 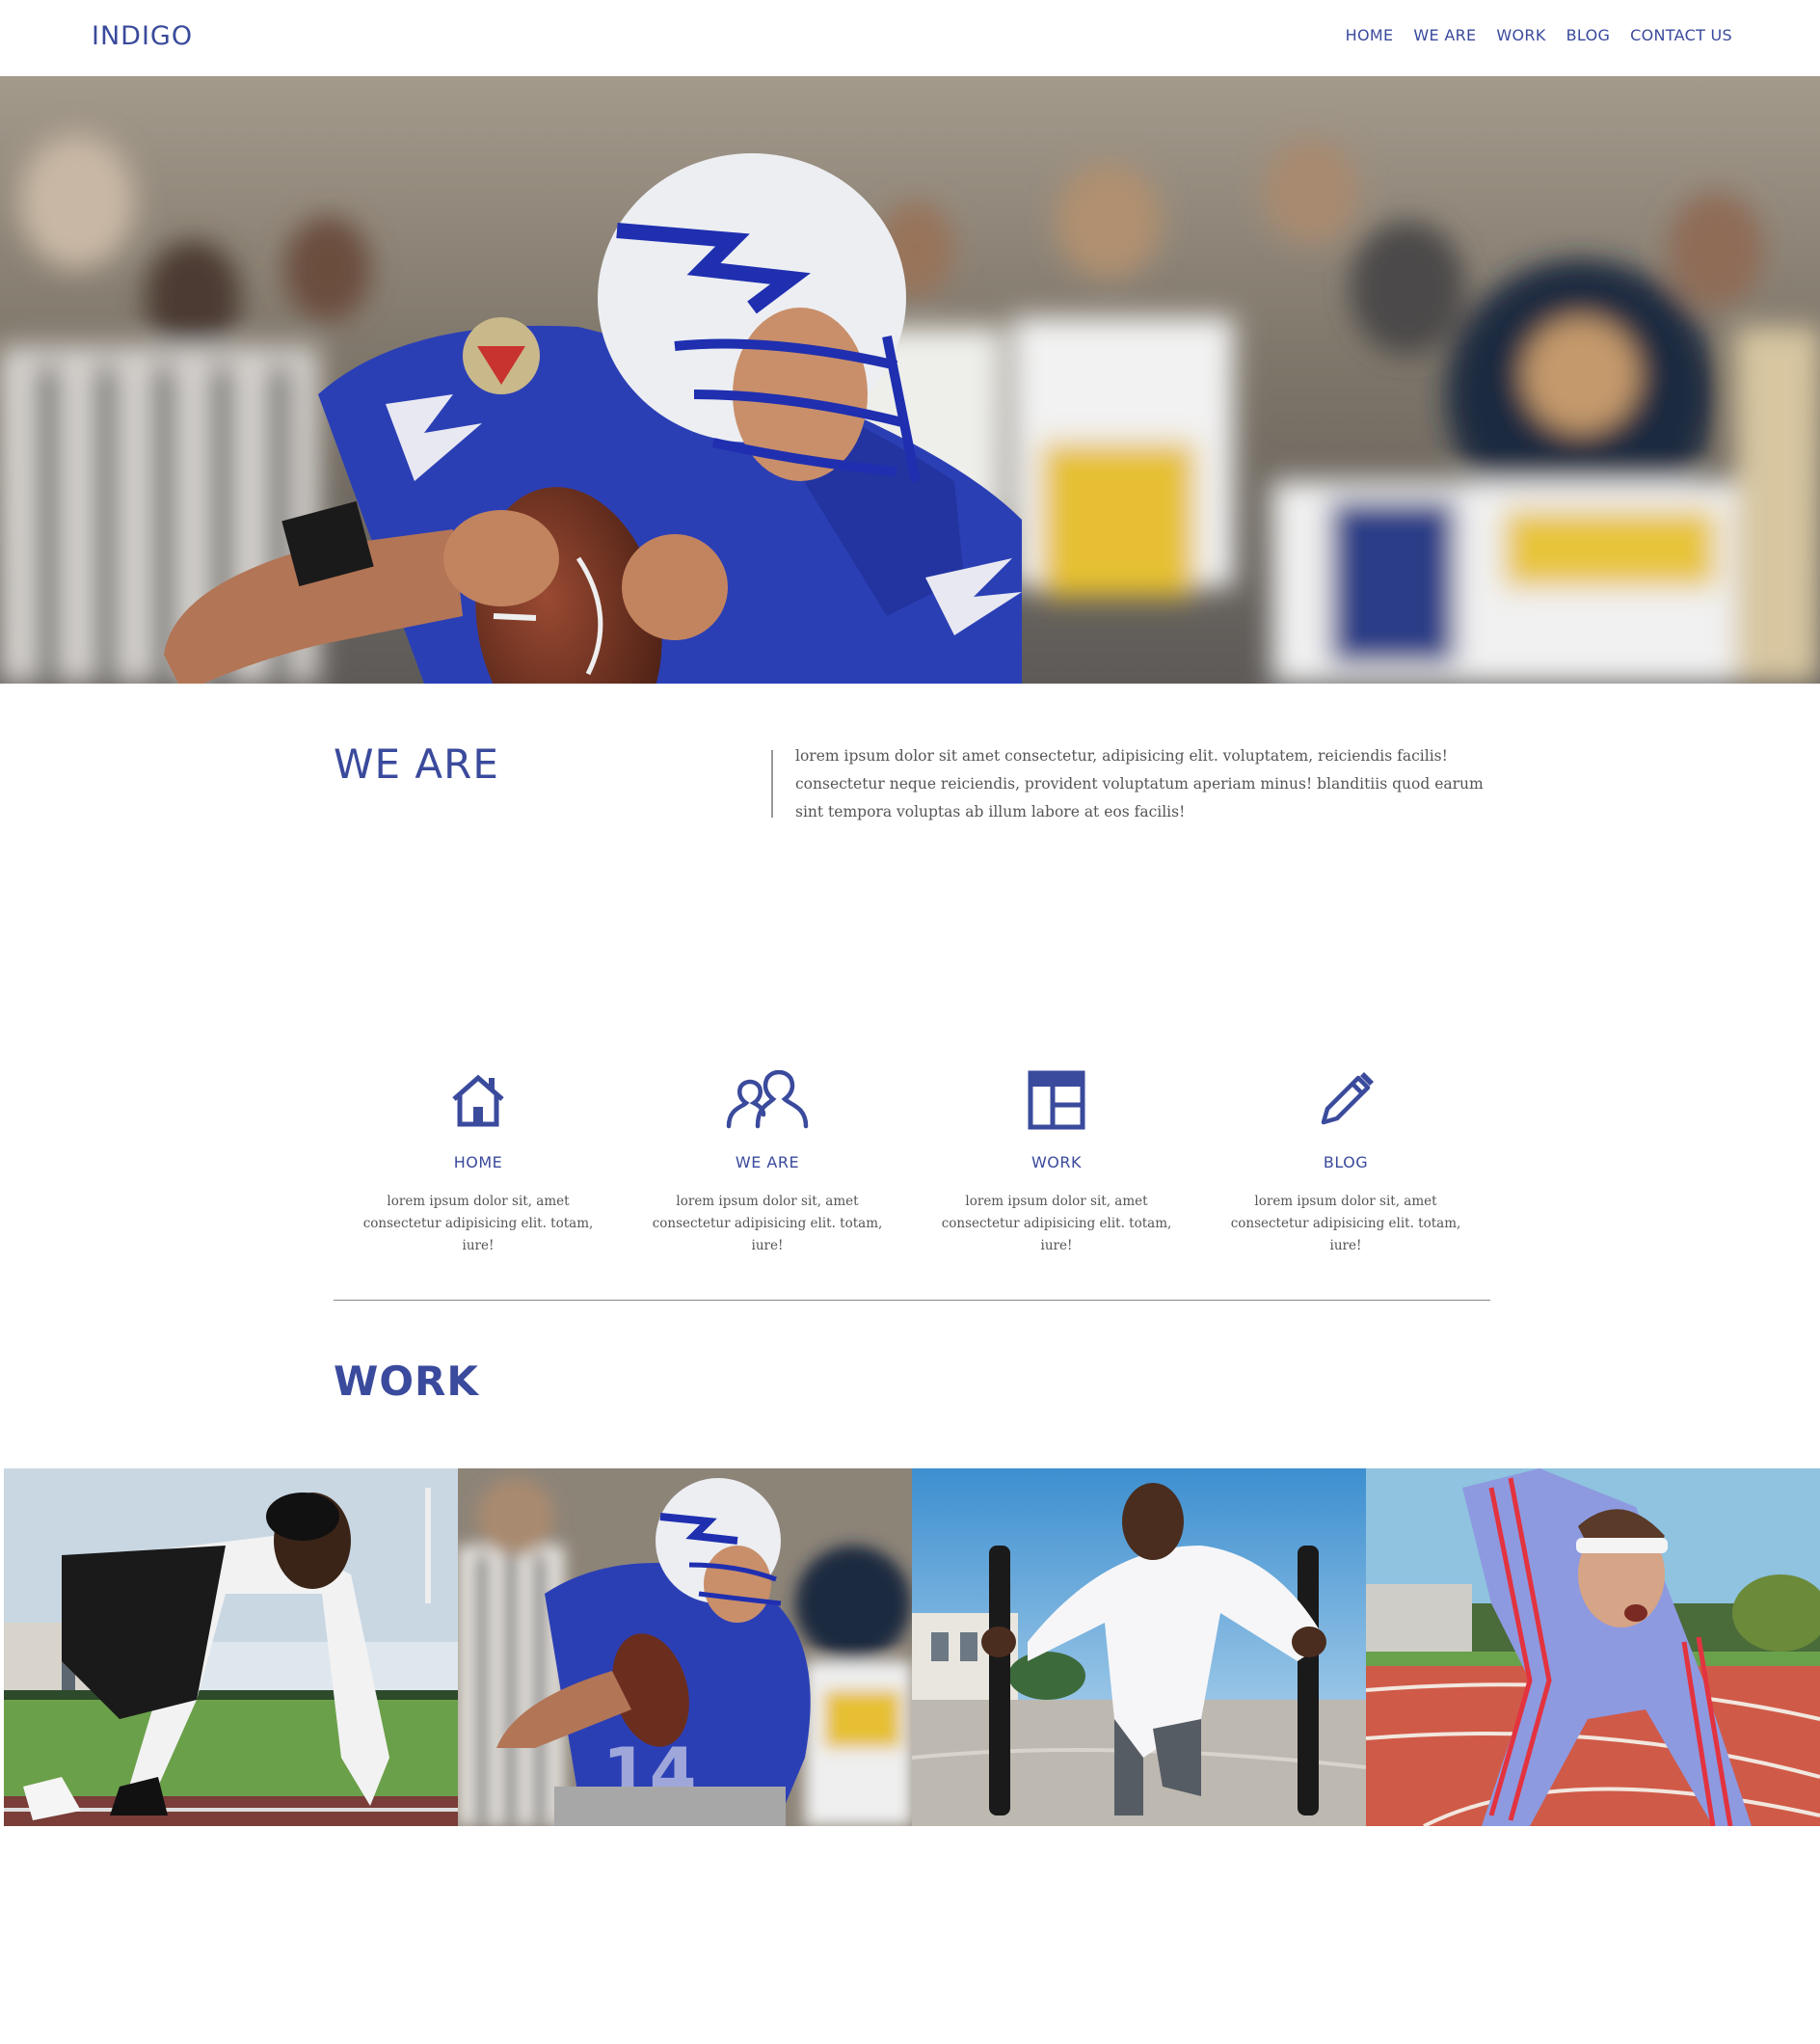 I want to click on feature-title: WE ARE, so click(x=767, y=1162).